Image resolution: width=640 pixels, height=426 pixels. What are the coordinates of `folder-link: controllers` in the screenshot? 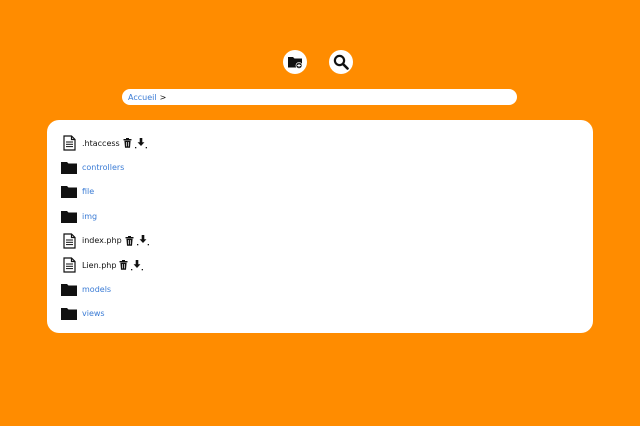 It's located at (103, 167).